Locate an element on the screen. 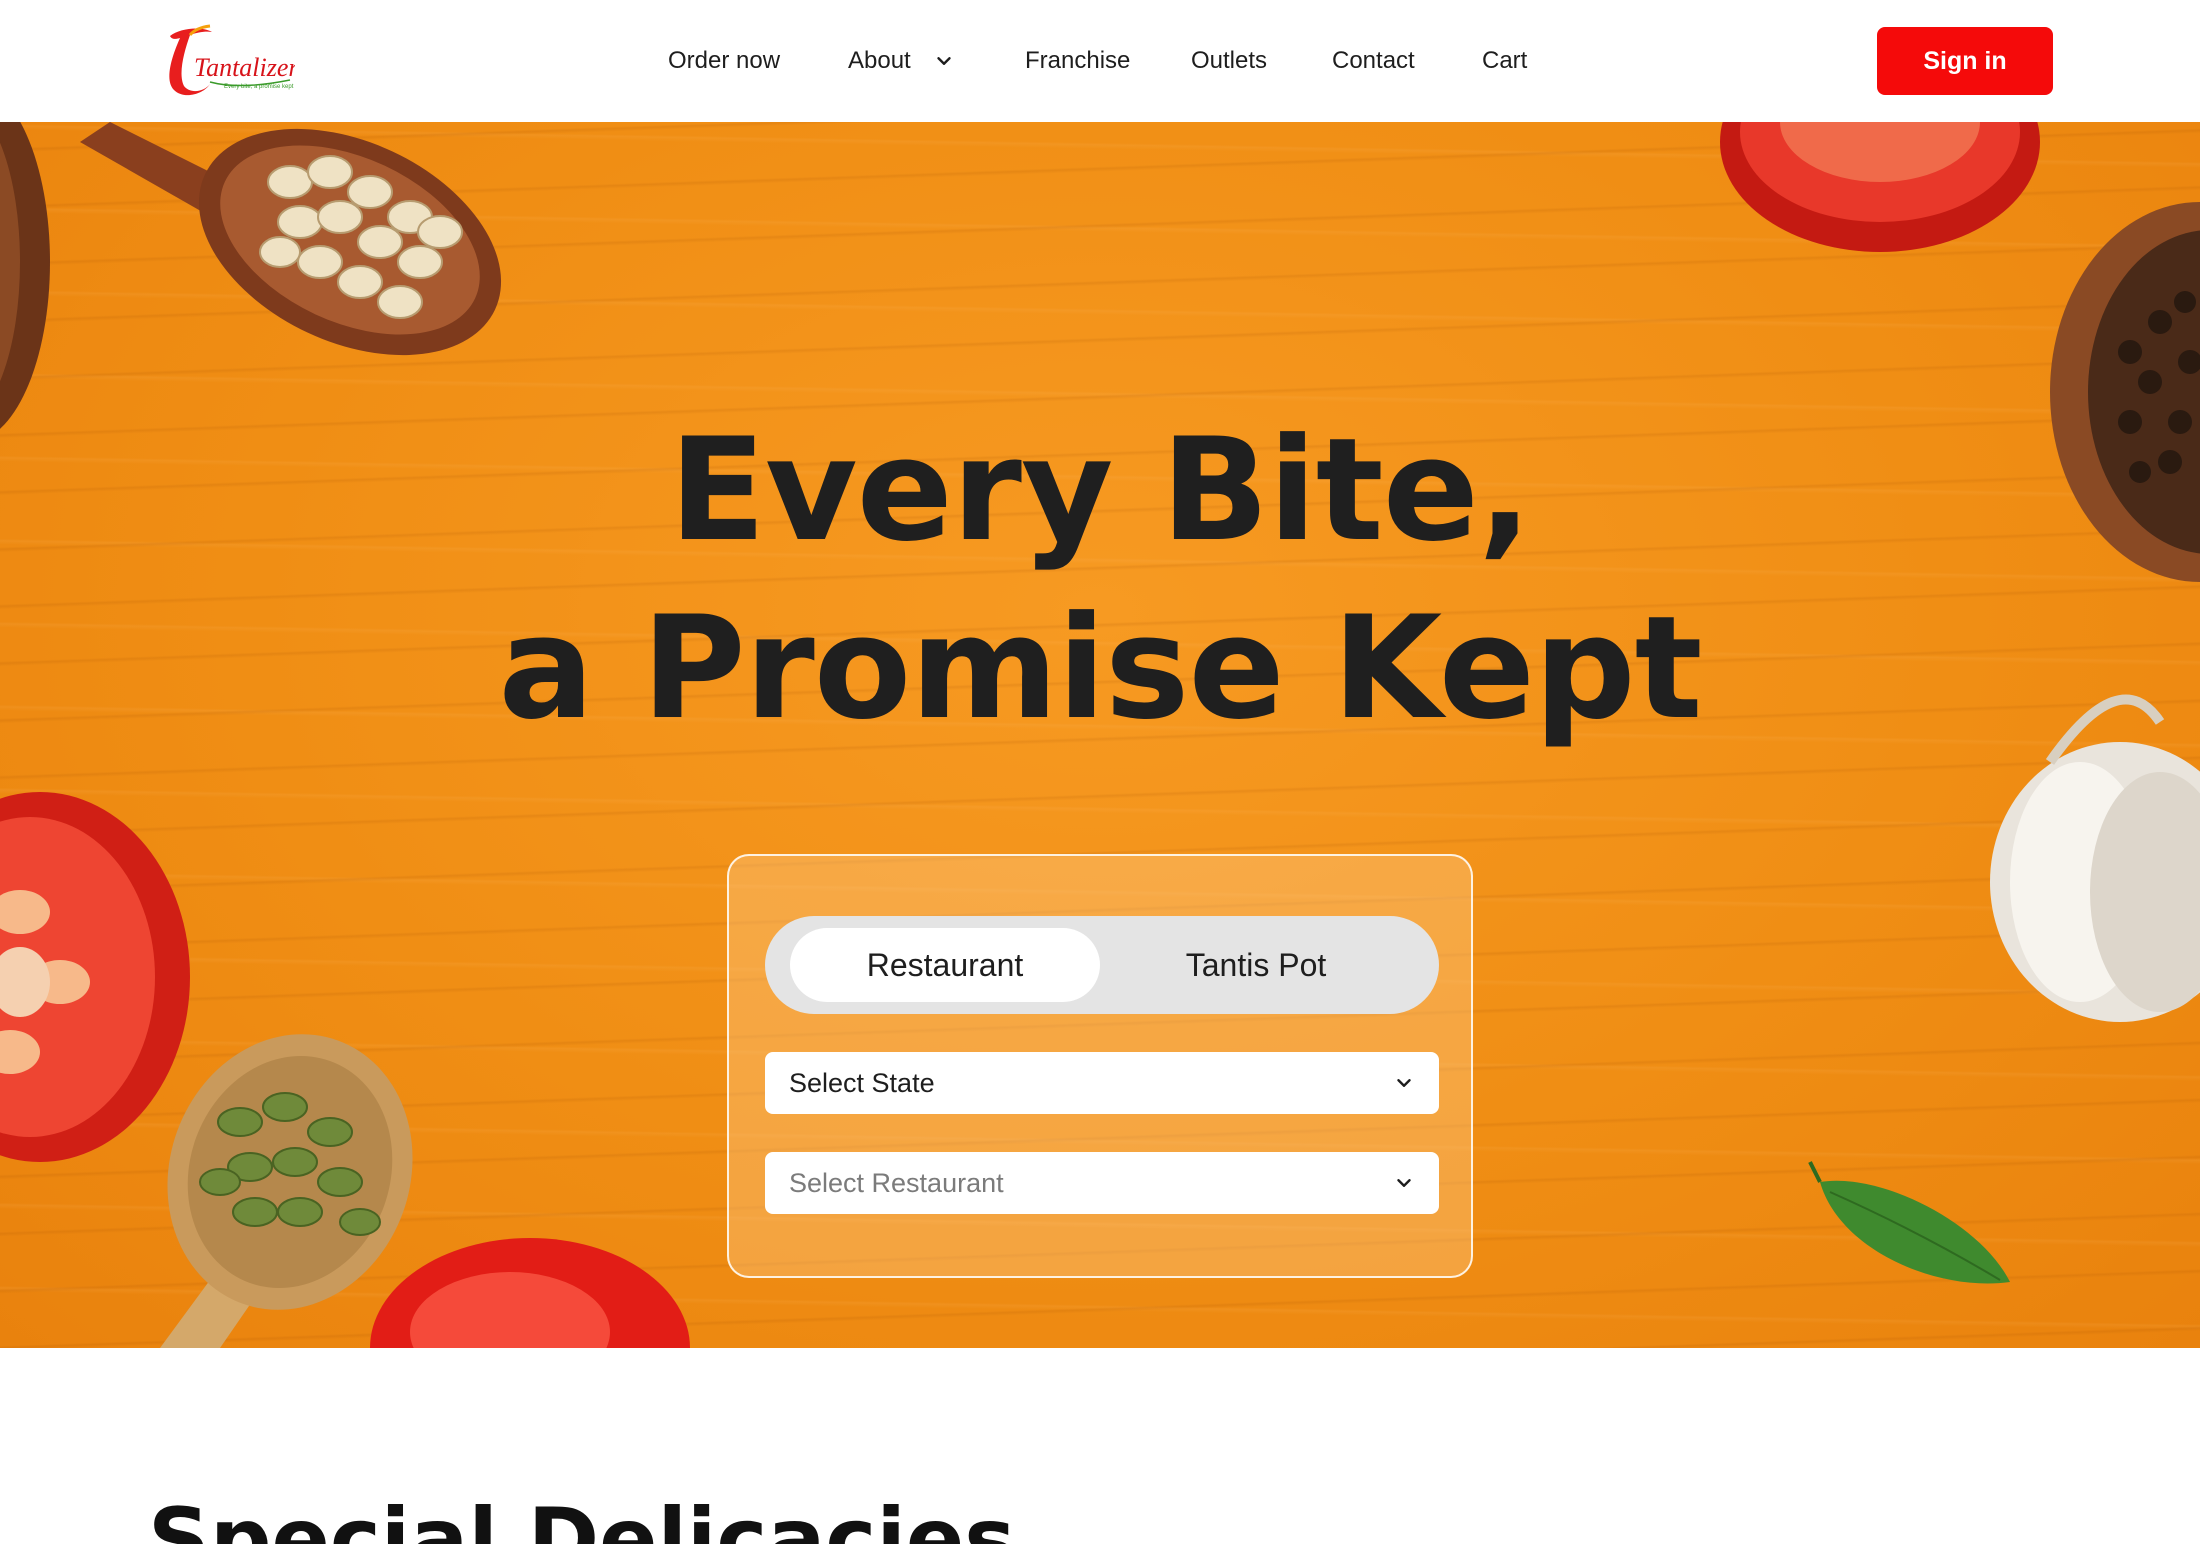 This screenshot has width=2200, height=1544. nav-about-dropdown: About is located at coordinates (901, 61).